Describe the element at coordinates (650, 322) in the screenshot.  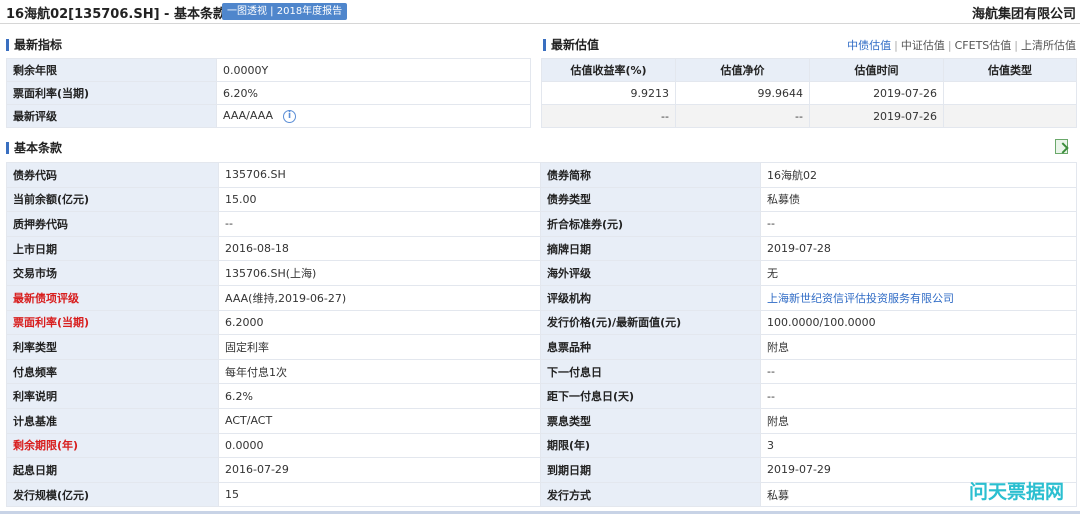
I see `term-label: 发行价格(元)/最新面值(元)` at that location.